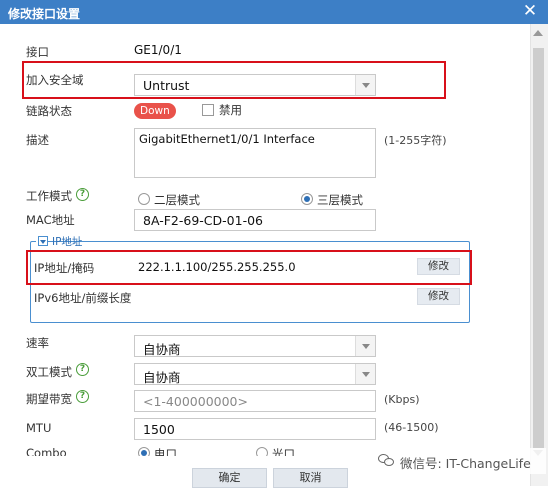 Image resolution: width=548 pixels, height=488 pixels. I want to click on bandwidth-input: <1-400000000>, so click(255, 401).